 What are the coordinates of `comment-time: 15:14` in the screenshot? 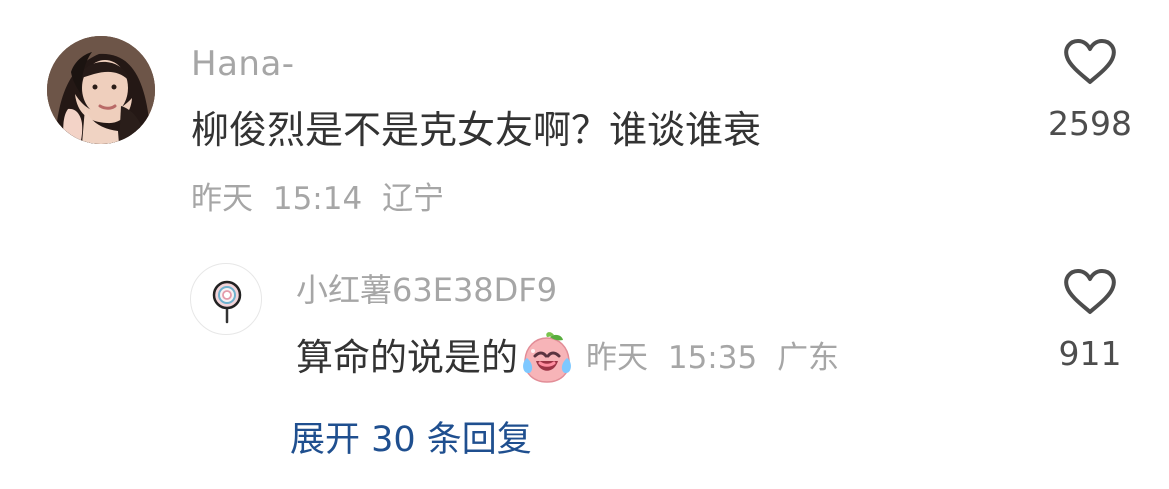 It's located at (317, 199).